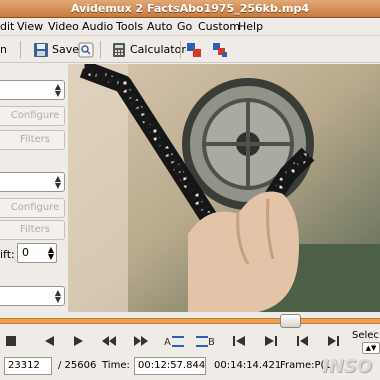  I want to click on calculator-button: Calculator, so click(148, 49).